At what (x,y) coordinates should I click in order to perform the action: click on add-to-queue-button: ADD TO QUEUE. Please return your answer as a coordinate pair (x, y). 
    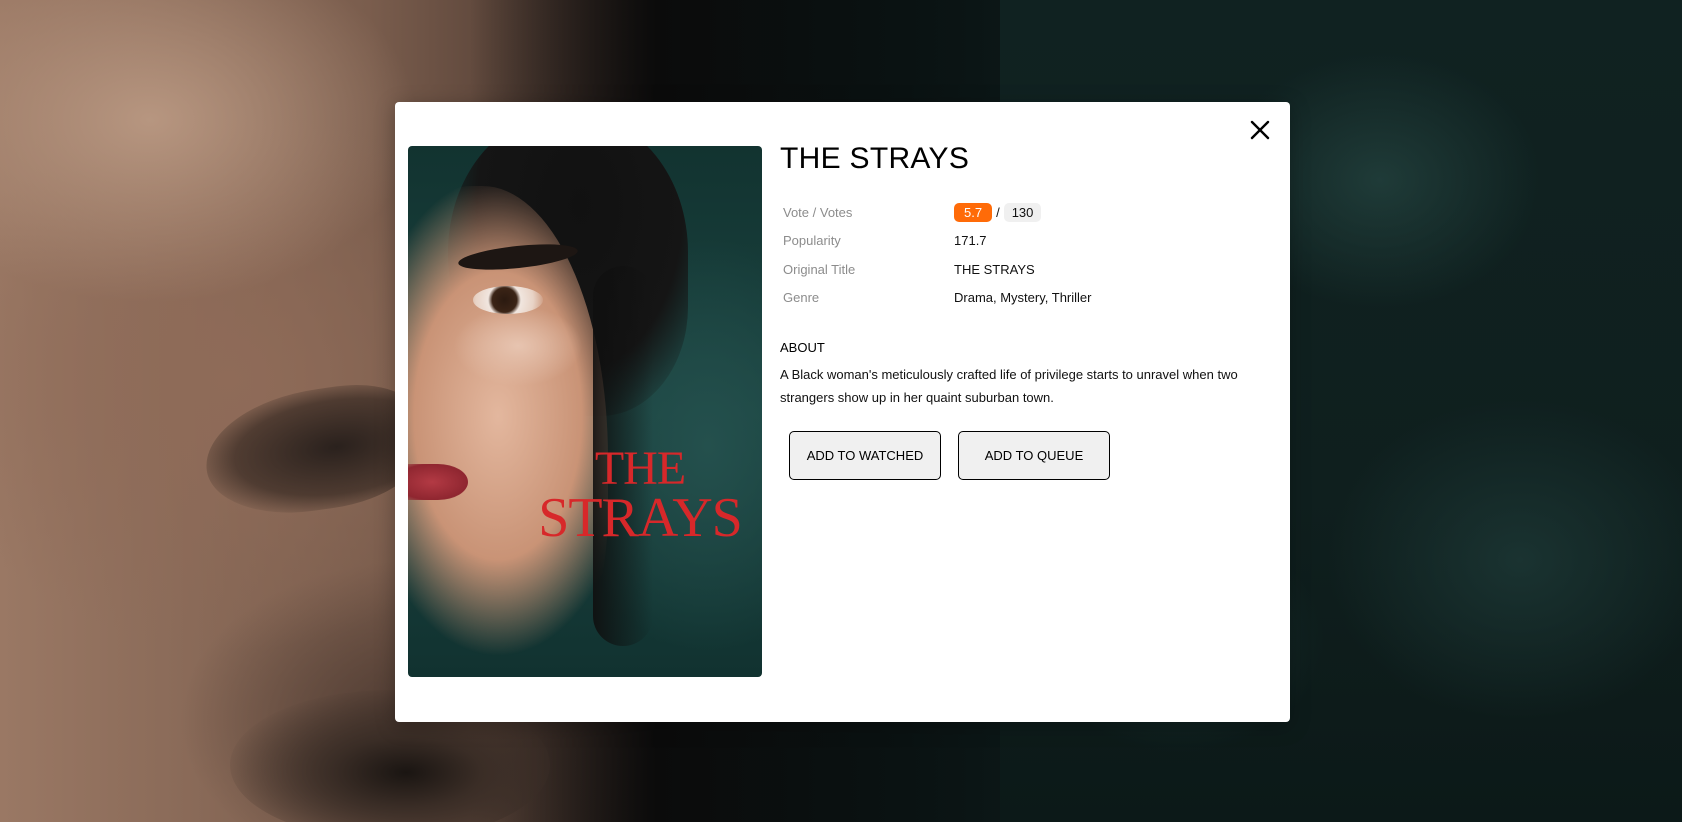
    Looking at the image, I should click on (1034, 455).